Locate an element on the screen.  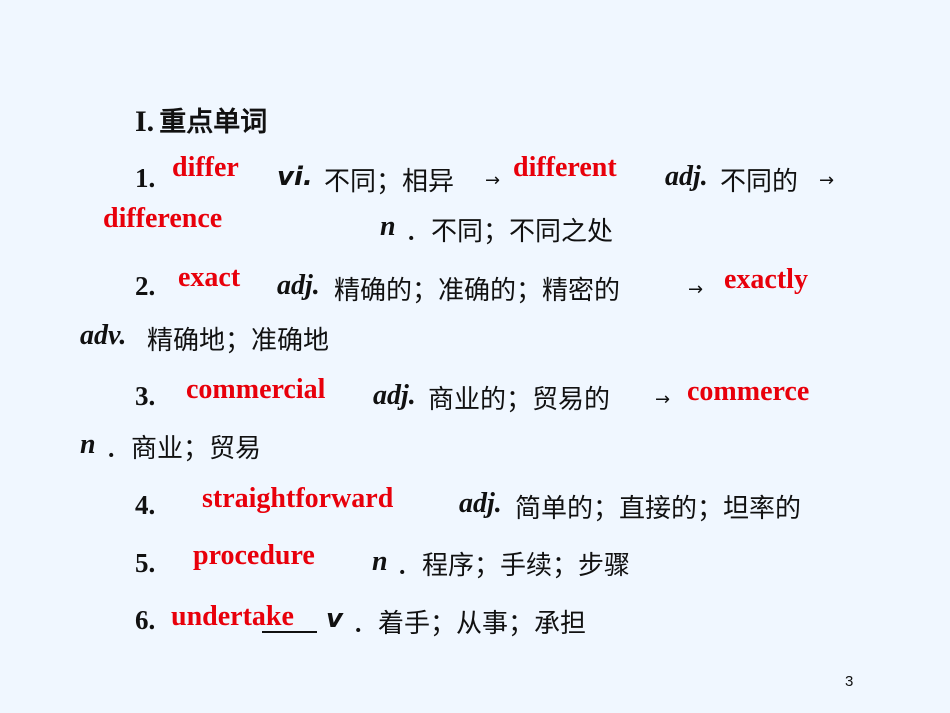
heading-numeral: I. is located at coordinates (145, 121).